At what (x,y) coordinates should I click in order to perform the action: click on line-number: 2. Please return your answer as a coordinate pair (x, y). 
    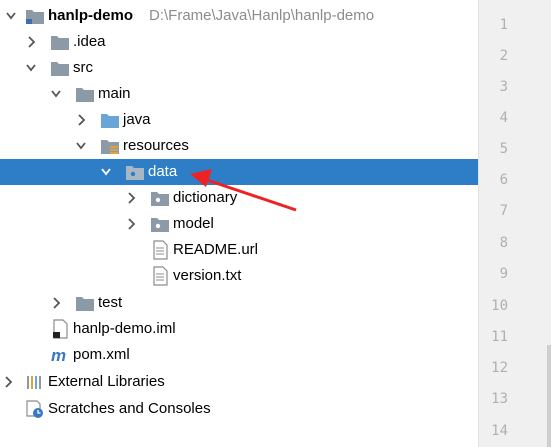
    Looking at the image, I should click on (503, 56).